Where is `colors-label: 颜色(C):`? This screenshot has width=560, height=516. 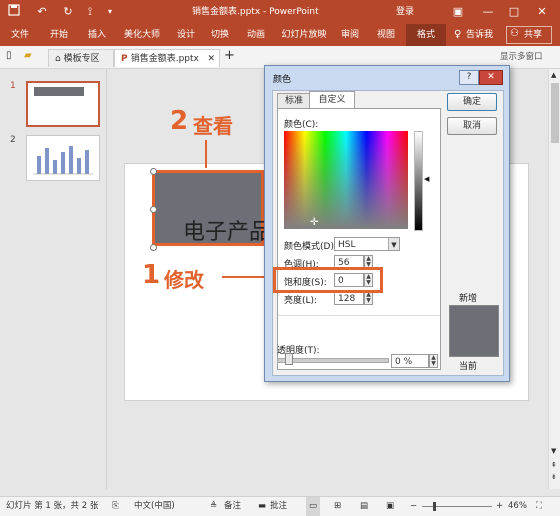
colors-label: 颜色(C): is located at coordinates (301, 125).